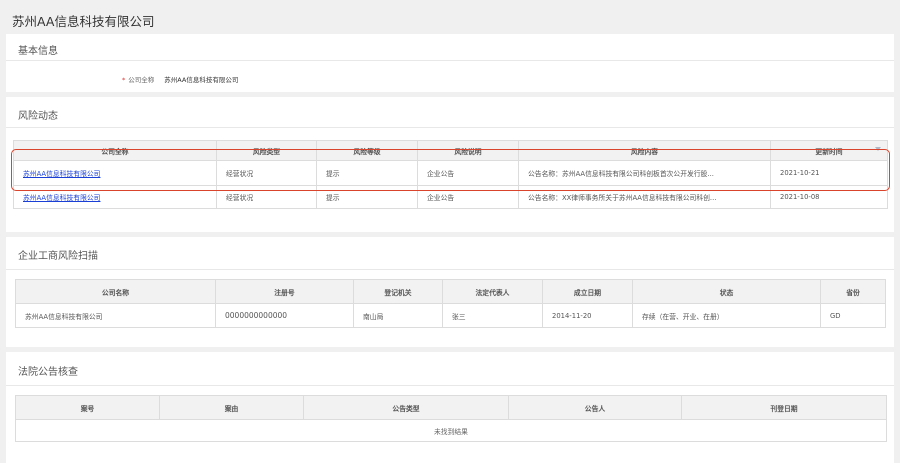 The height and width of the screenshot is (463, 900). I want to click on biz-col-authority: 登记机关, so click(398, 291).